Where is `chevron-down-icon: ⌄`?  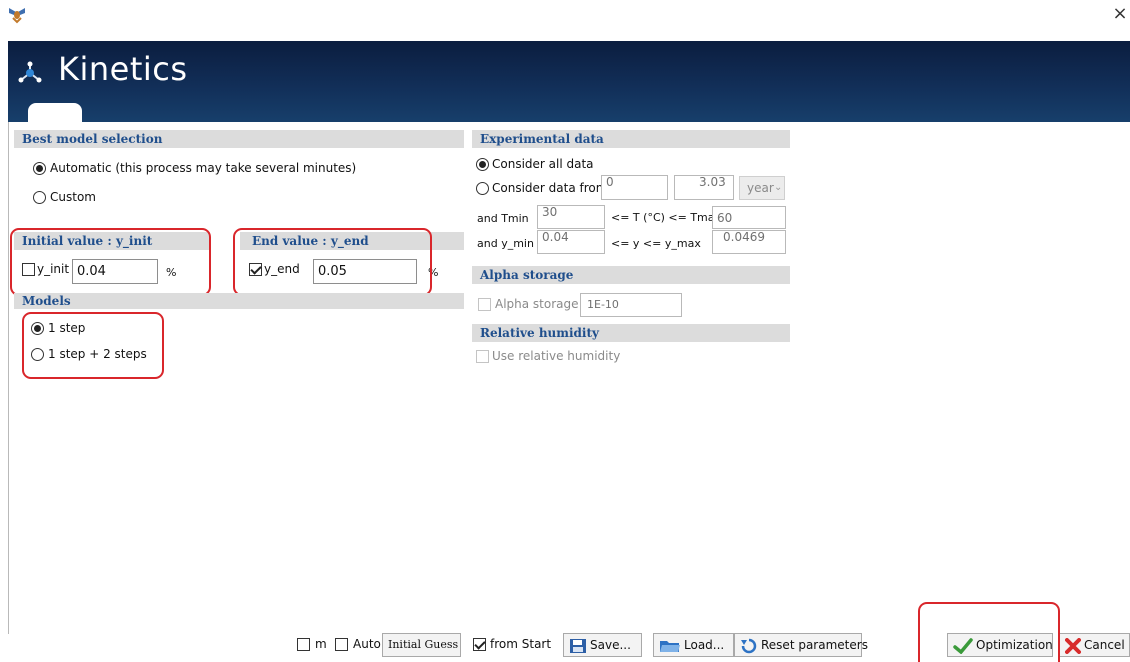
chevron-down-icon: ⌄ is located at coordinates (778, 187).